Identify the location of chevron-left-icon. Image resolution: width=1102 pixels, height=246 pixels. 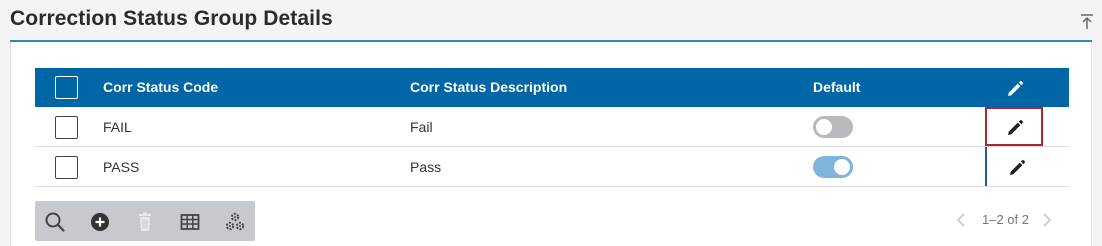
(960, 220).